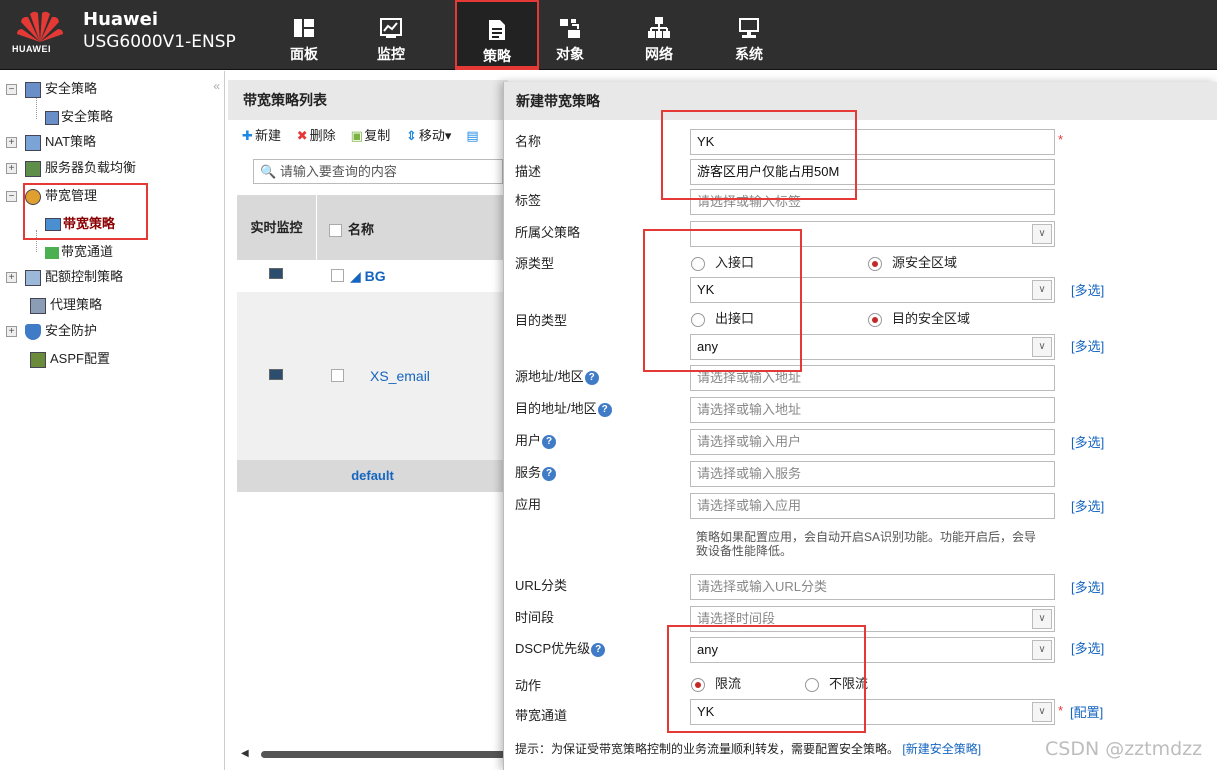 Image resolution: width=1217 pixels, height=770 pixels. I want to click on radio-outbound-interface: 出接口, so click(722, 317).